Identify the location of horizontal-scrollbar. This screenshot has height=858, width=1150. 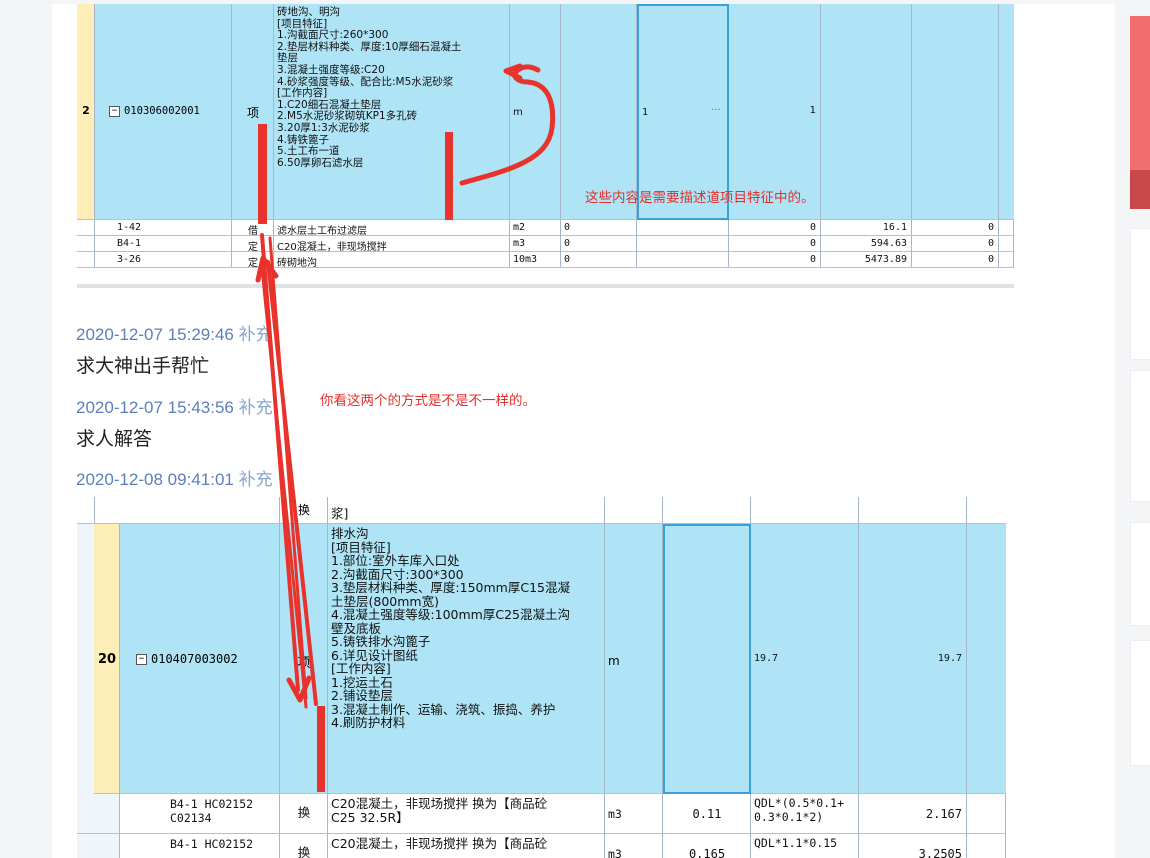
(545, 286).